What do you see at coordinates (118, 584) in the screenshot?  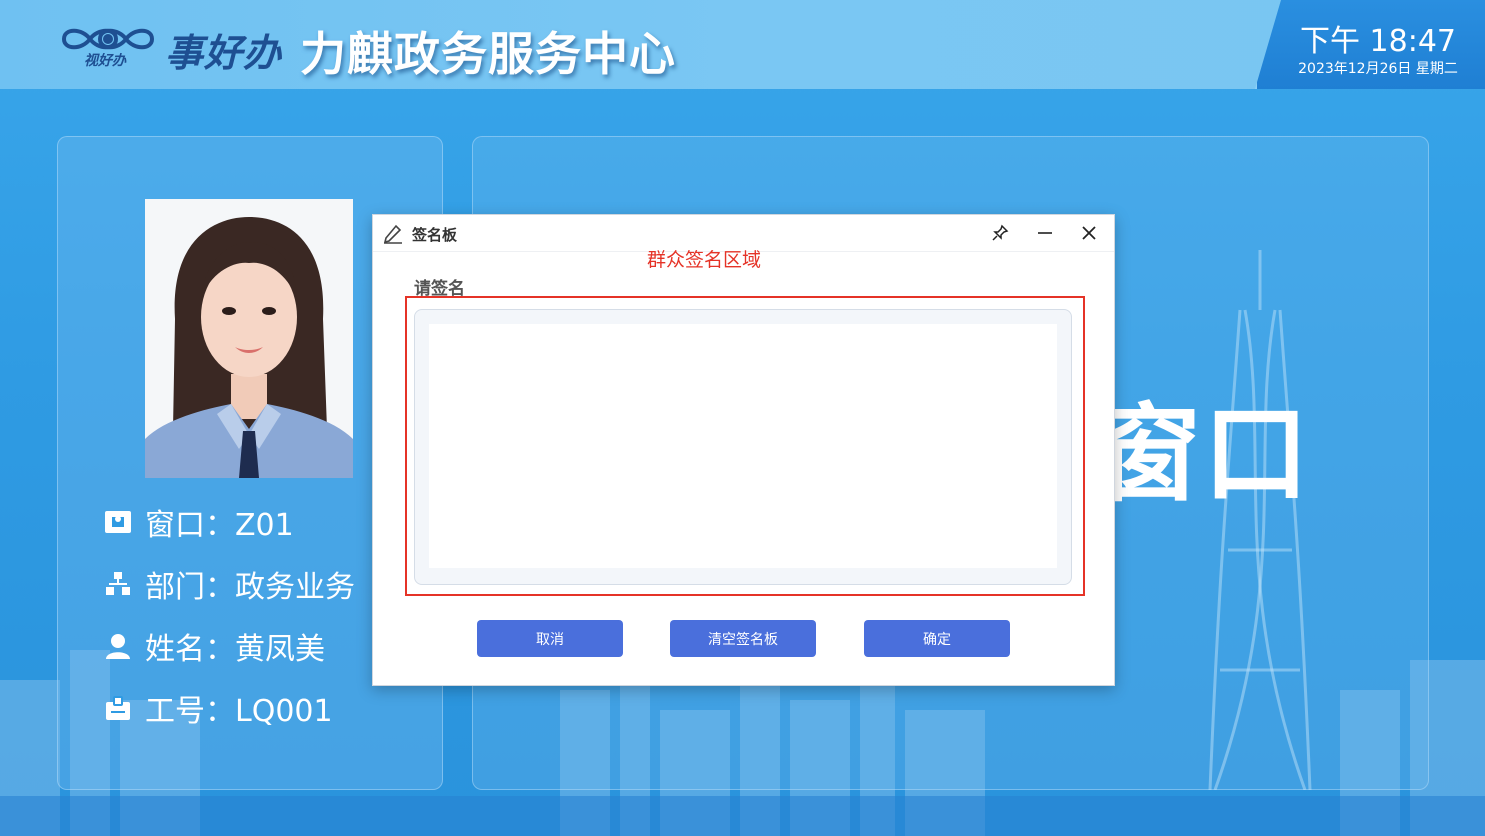 I see `org-chart-icon` at bounding box center [118, 584].